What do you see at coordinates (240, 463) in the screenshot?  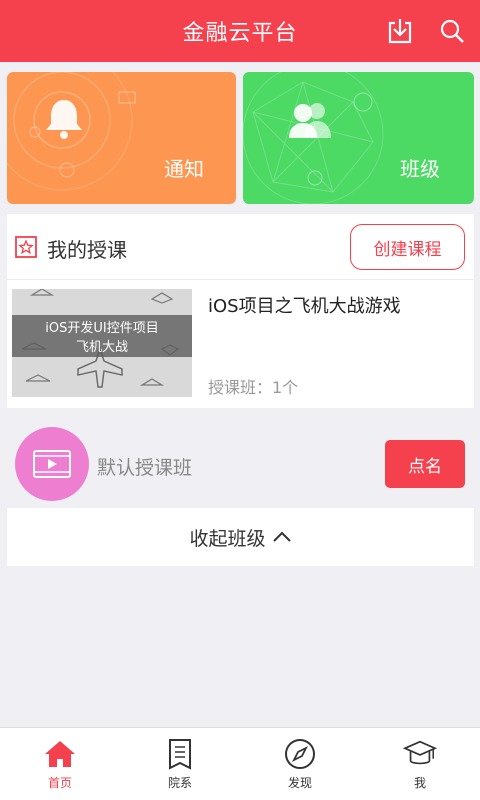 I see `default-class-row: 默认授课班 点名` at bounding box center [240, 463].